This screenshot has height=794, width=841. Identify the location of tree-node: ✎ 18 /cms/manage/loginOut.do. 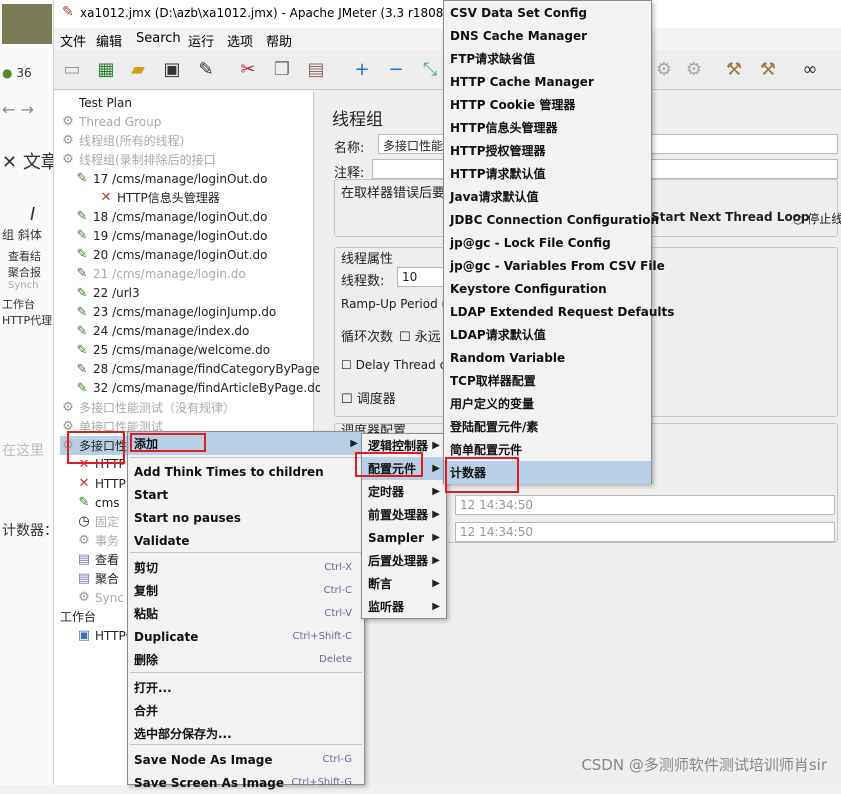
(171, 216).